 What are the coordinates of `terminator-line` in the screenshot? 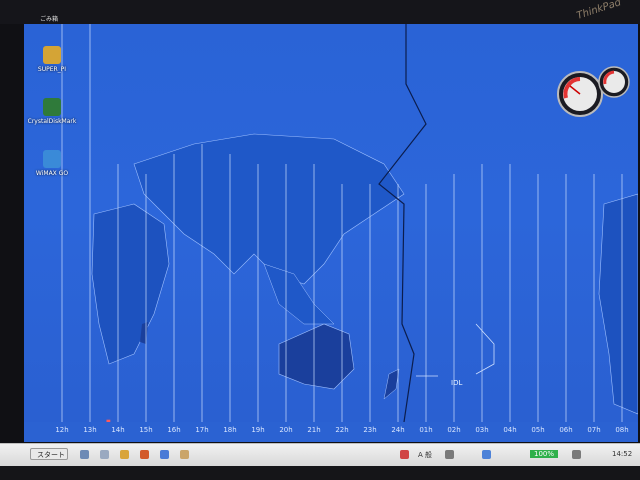 It's located at (402, 223).